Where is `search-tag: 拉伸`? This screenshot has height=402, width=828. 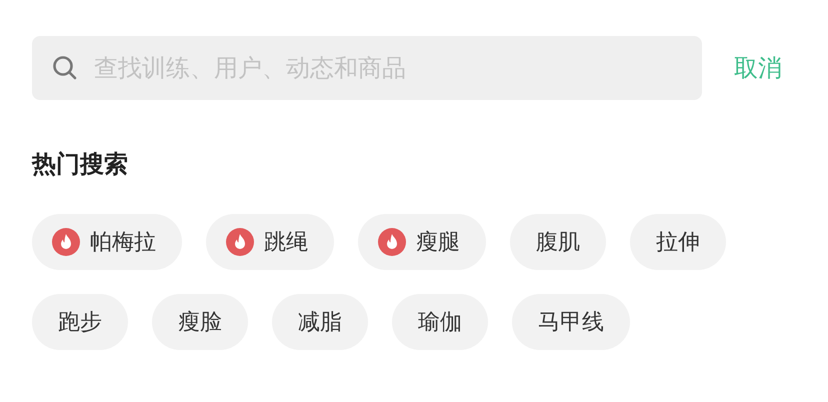 search-tag: 拉伸 is located at coordinates (678, 242).